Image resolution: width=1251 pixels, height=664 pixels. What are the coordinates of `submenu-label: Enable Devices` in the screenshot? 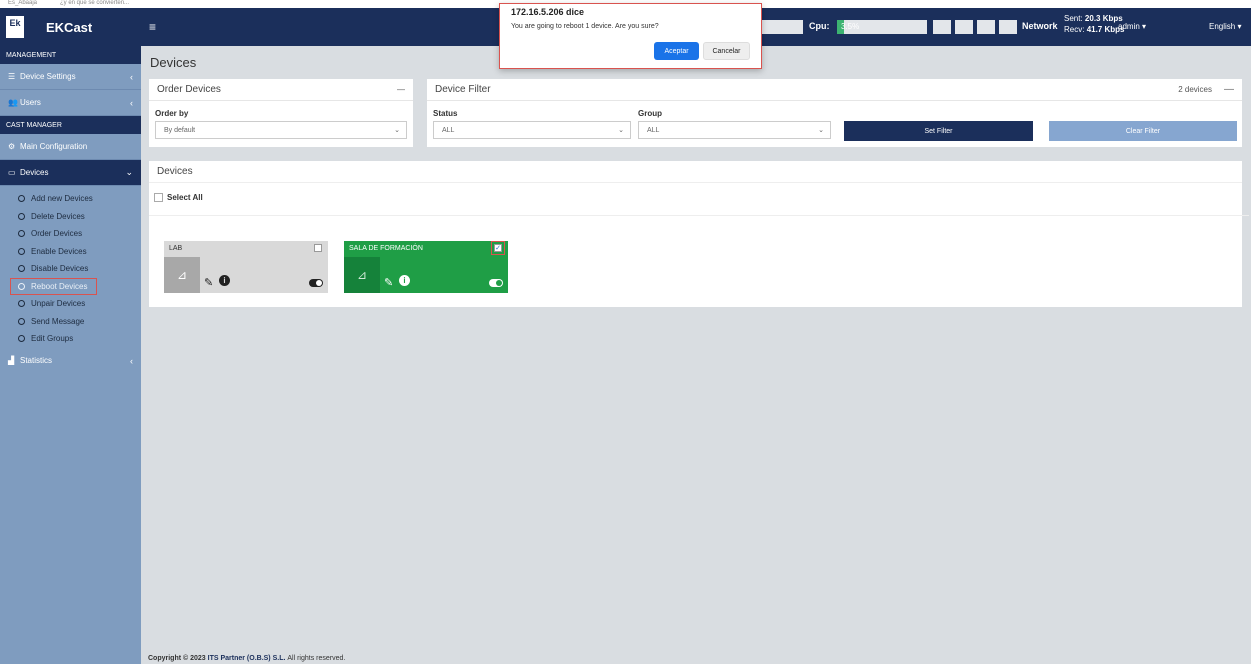 It's located at (59, 251).